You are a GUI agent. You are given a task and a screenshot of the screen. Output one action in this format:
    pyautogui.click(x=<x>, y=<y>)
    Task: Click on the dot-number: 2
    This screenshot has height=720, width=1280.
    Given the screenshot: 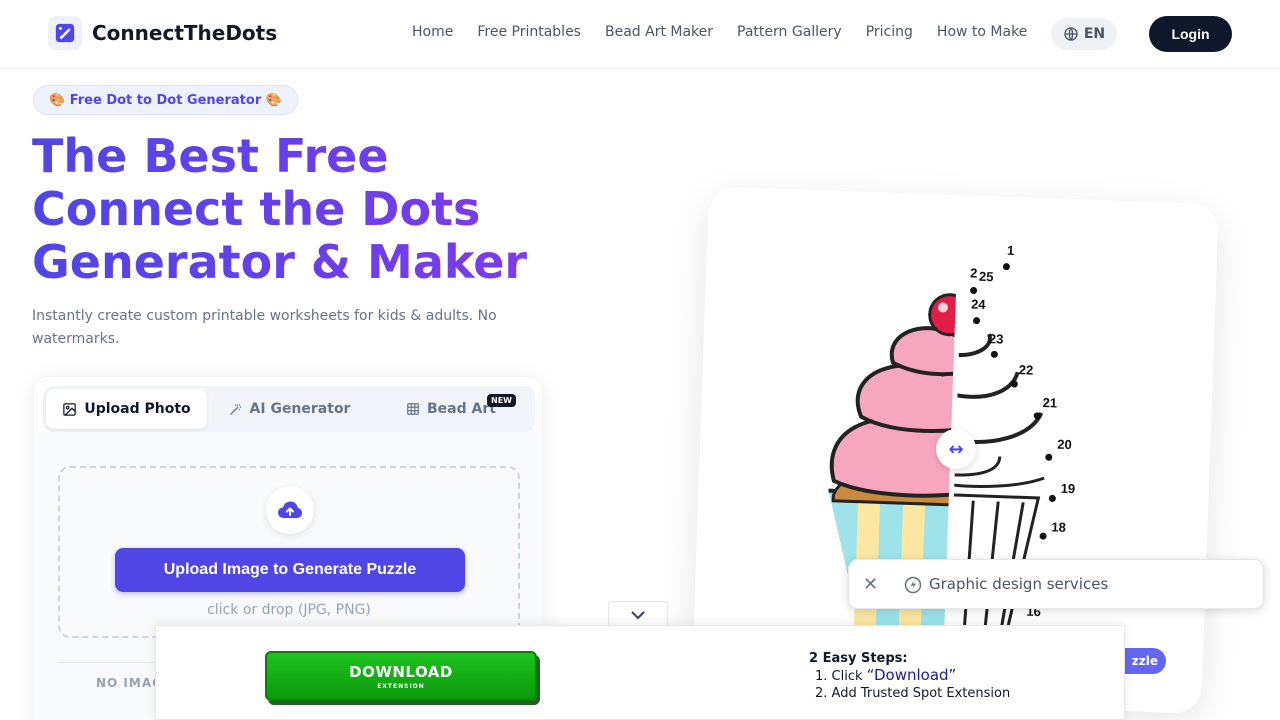 What is the action you would take?
    pyautogui.click(x=974, y=272)
    